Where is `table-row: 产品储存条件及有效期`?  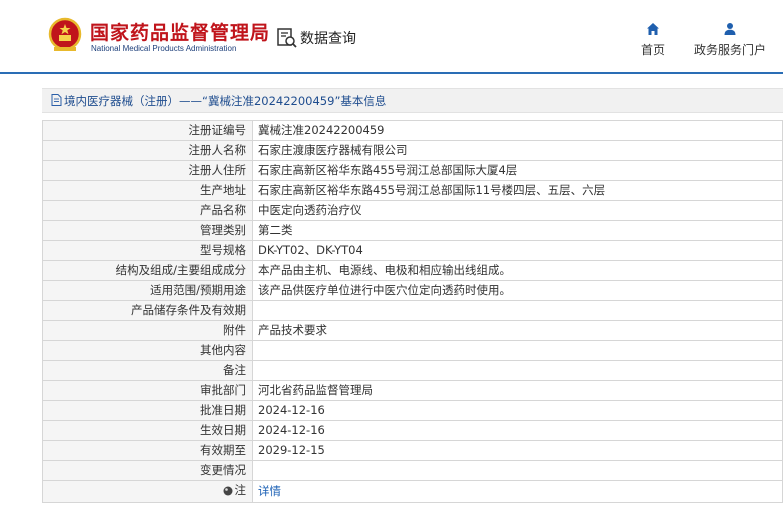 table-row: 产品储存条件及有效期 is located at coordinates (412, 310).